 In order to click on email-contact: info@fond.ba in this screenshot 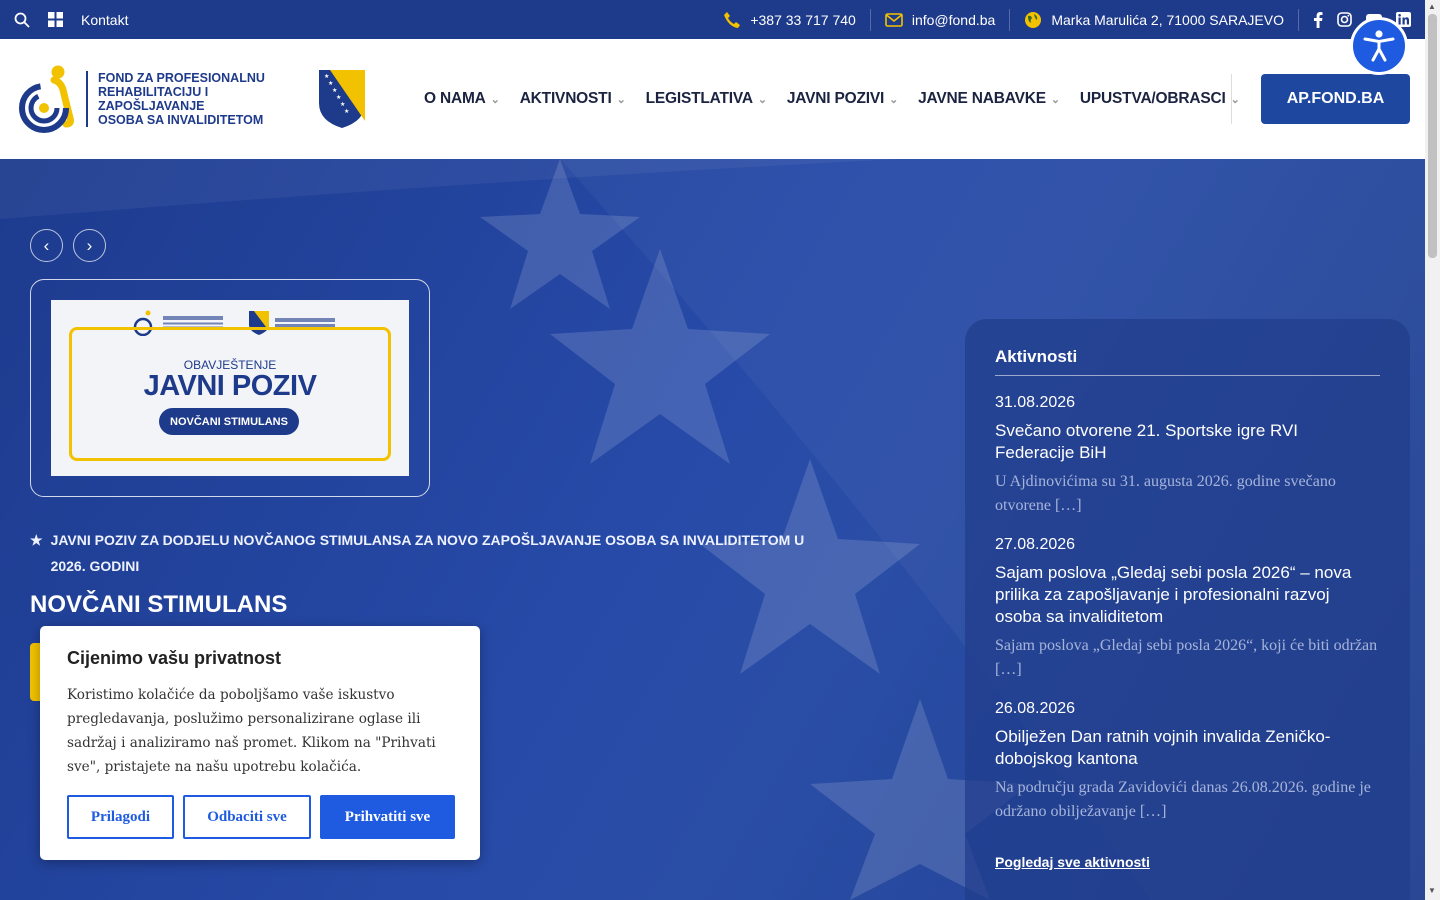, I will do `click(941, 19)`.